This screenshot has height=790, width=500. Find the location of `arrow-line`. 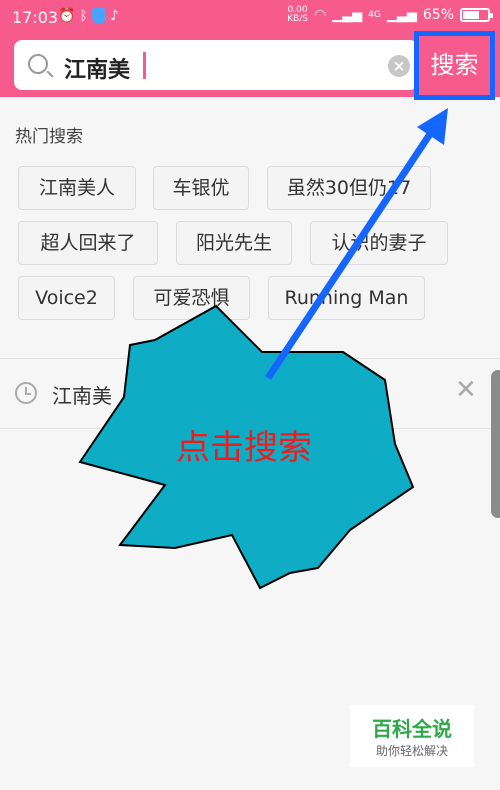

arrow-line is located at coordinates (351, 253).